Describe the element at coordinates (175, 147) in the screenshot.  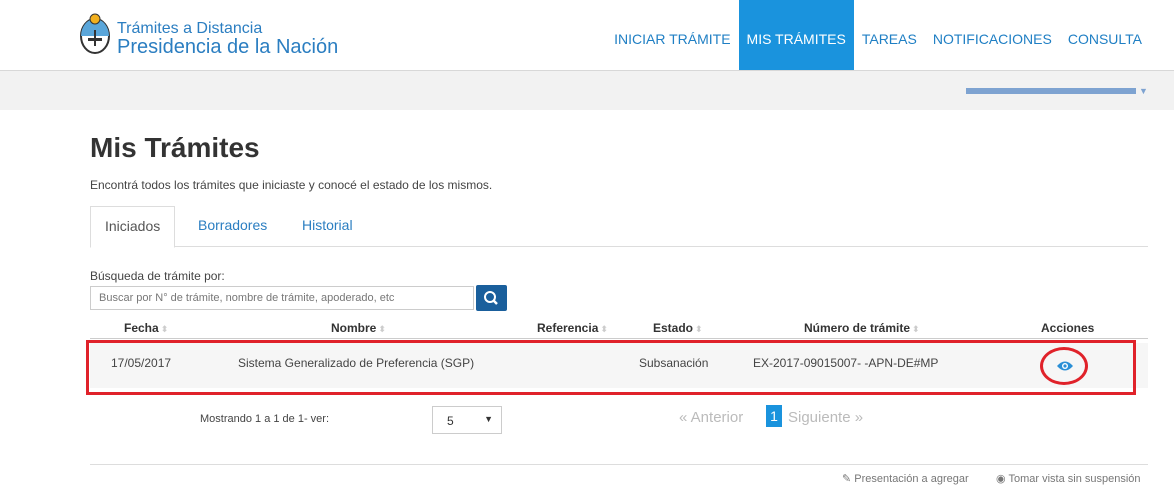
I see `page-title: Mis Trámites` at that location.